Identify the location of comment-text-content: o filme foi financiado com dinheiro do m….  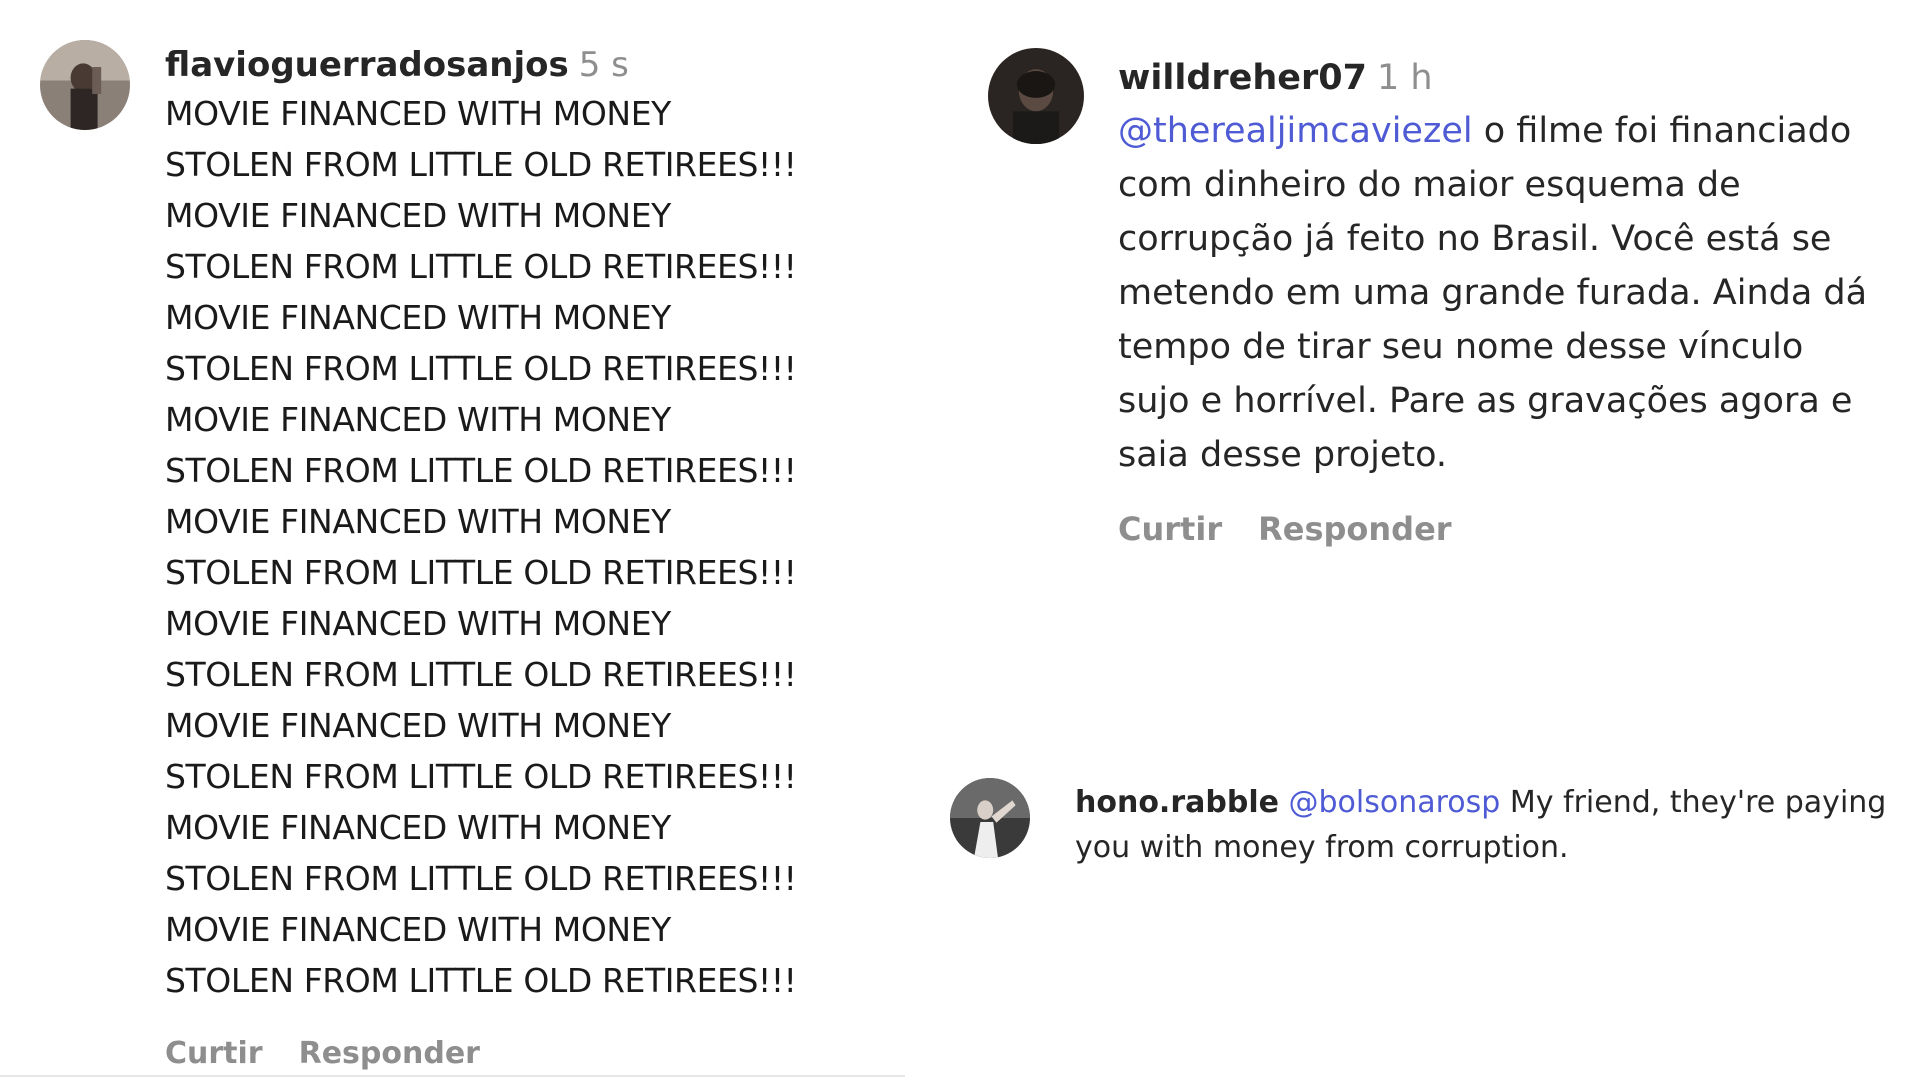
(1493, 293).